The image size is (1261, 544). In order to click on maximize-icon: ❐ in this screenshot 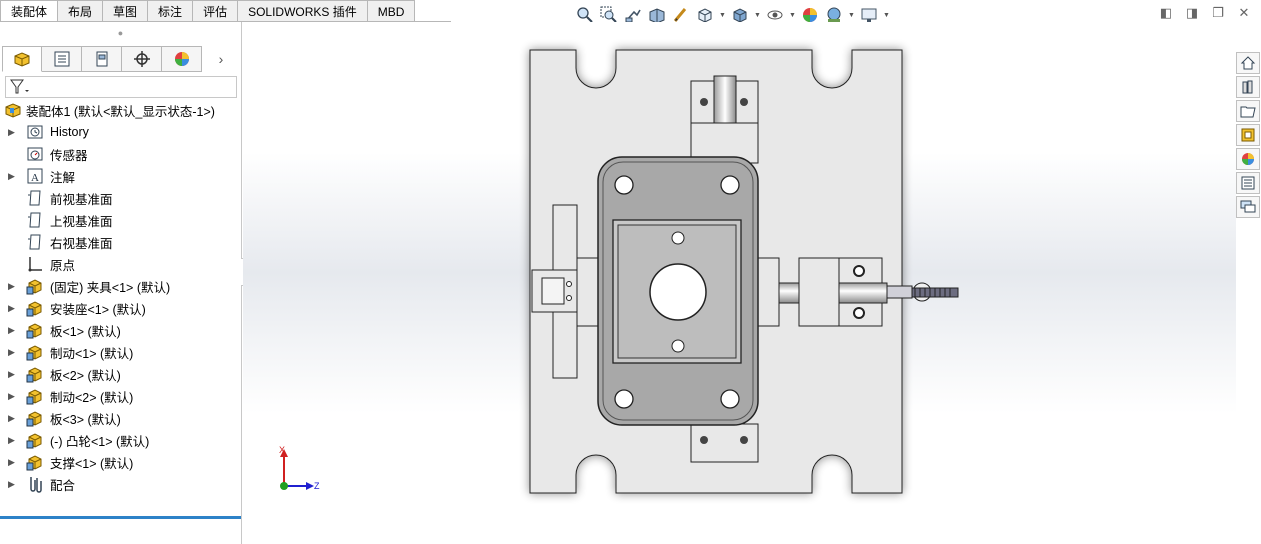, I will do `click(1218, 13)`.